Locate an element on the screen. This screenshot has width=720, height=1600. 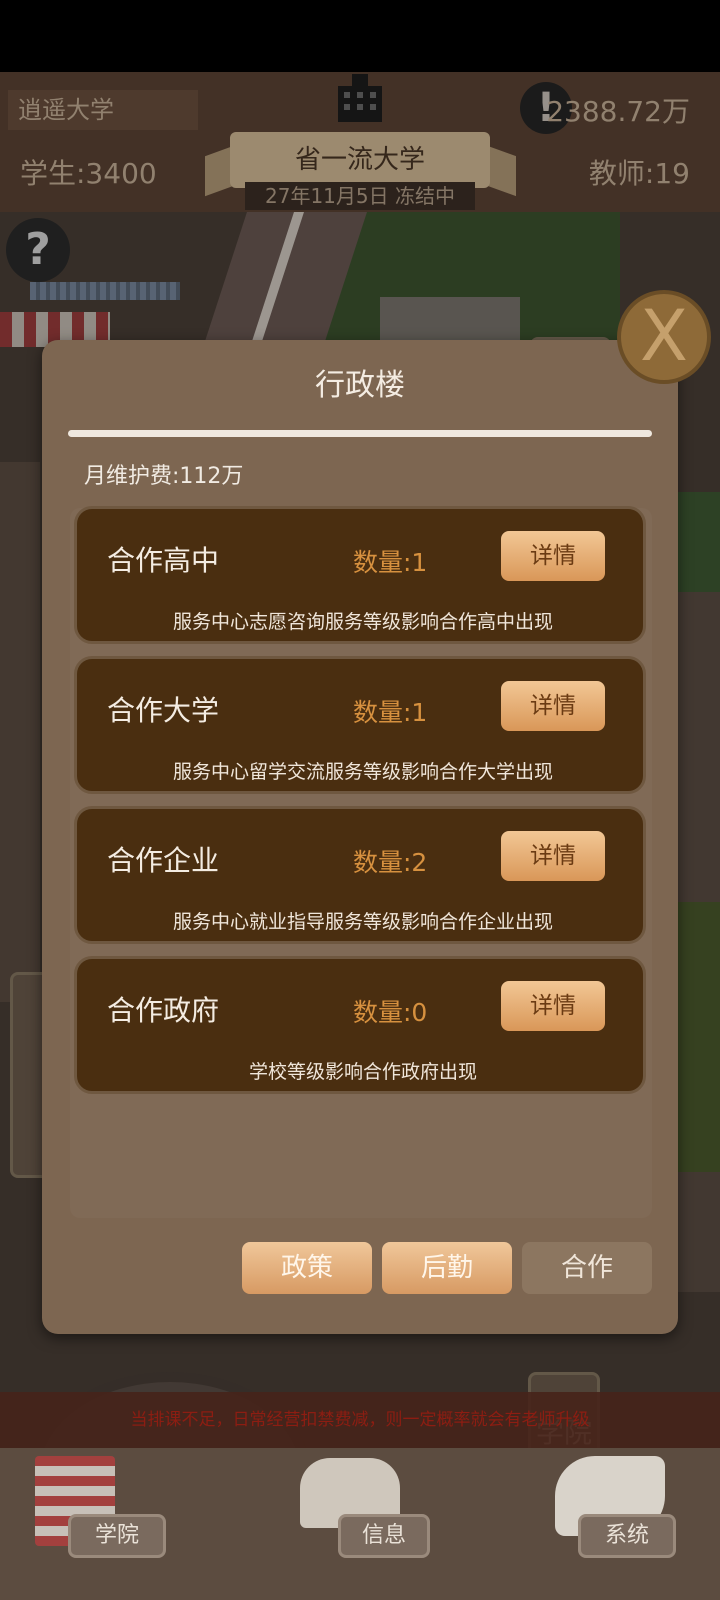
card-count: 数量:0 is located at coordinates (390, 1012).